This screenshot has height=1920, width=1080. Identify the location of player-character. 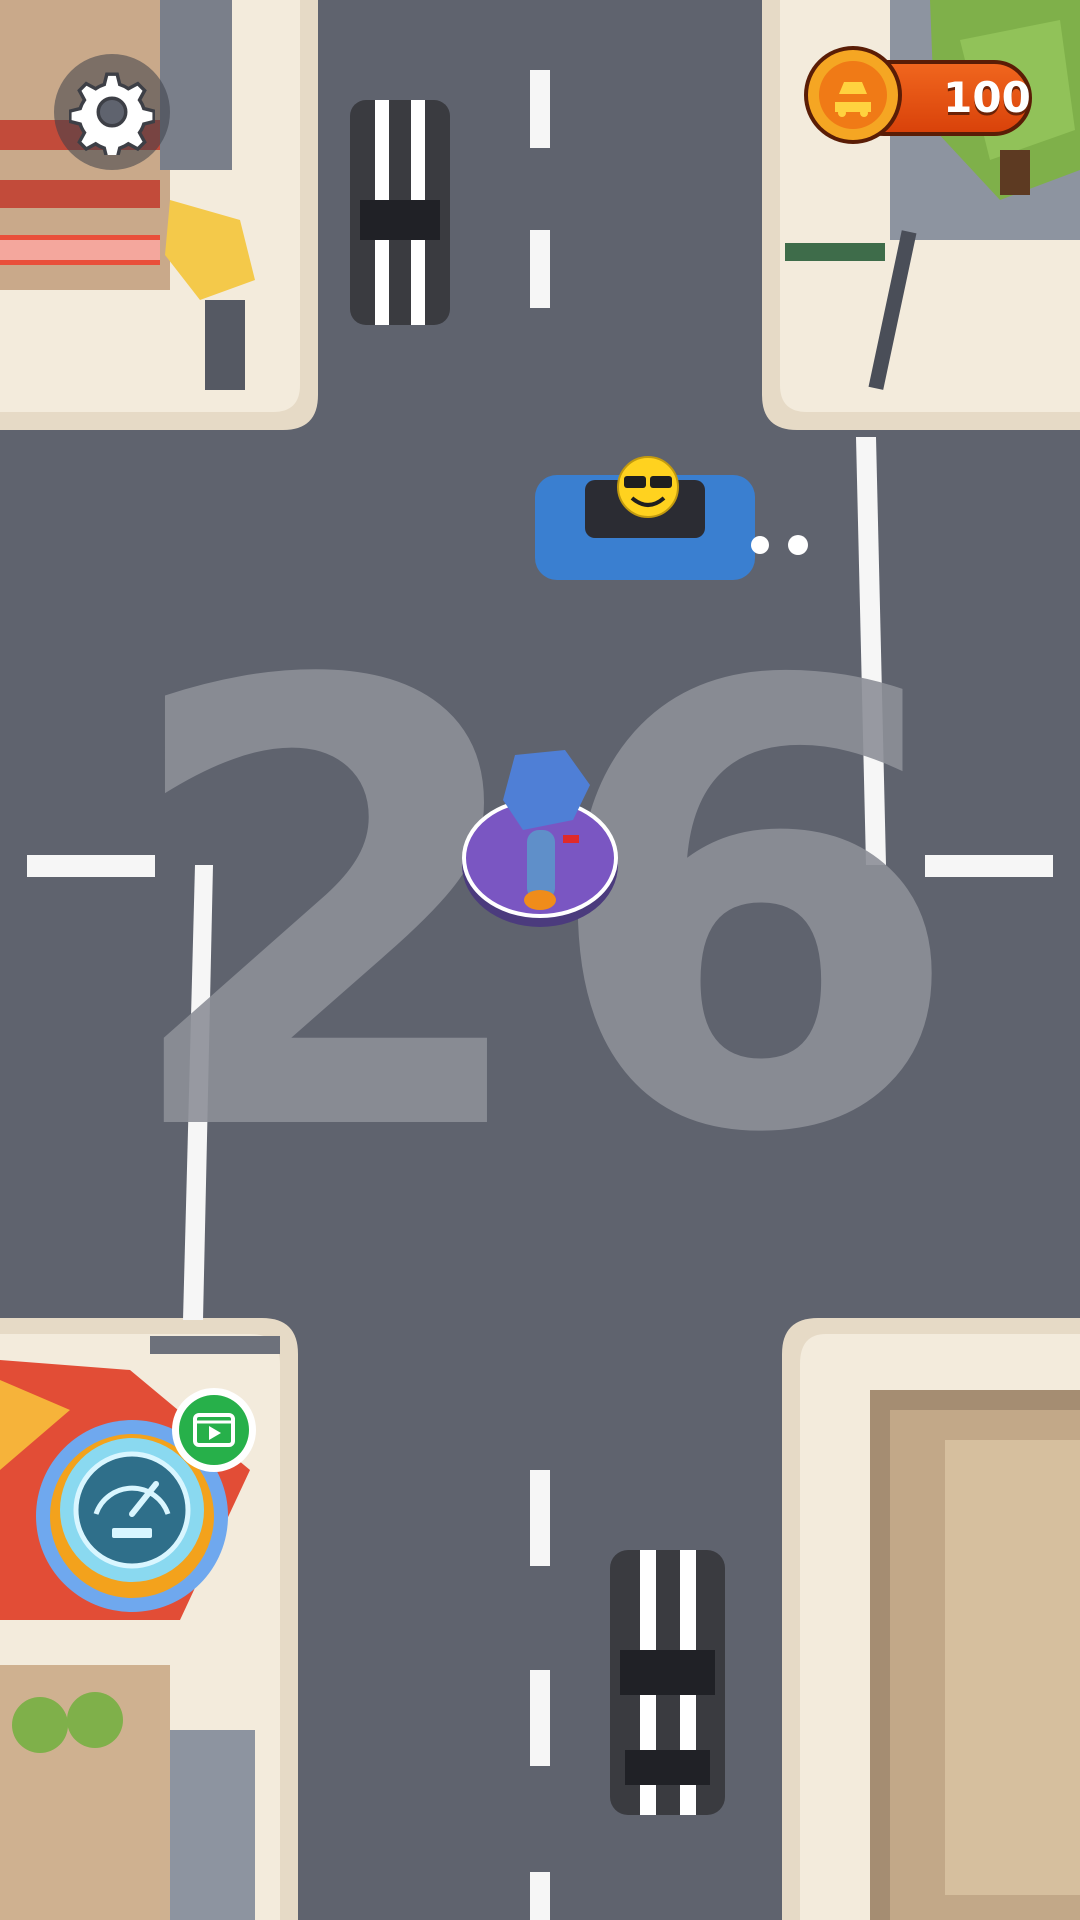
(540, 838).